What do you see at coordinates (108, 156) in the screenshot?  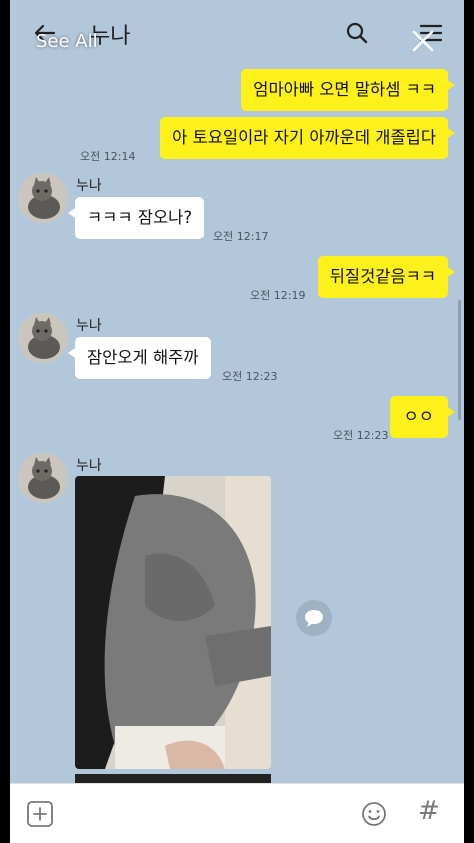 I see `message-time: 오전 12:14` at bounding box center [108, 156].